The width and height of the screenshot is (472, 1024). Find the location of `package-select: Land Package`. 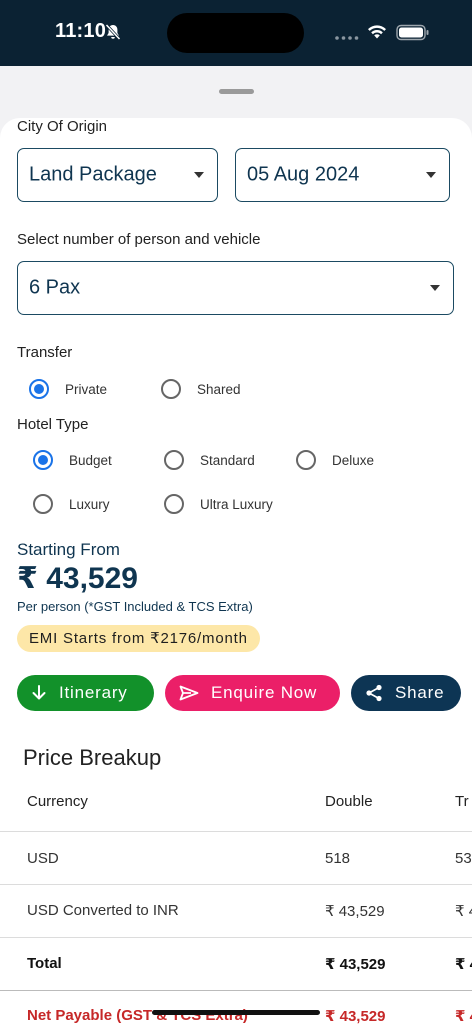

package-select: Land Package is located at coordinates (117, 175).